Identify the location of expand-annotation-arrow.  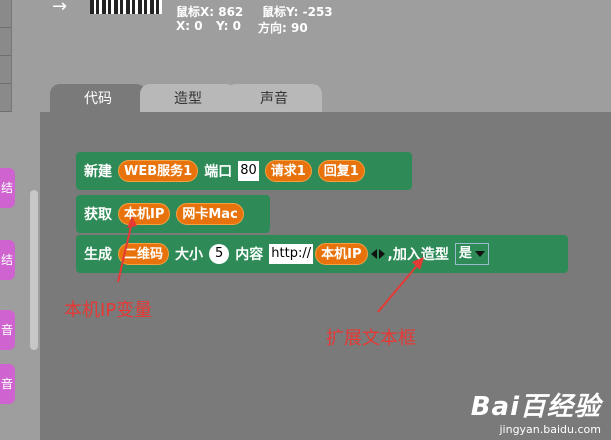
(399, 287).